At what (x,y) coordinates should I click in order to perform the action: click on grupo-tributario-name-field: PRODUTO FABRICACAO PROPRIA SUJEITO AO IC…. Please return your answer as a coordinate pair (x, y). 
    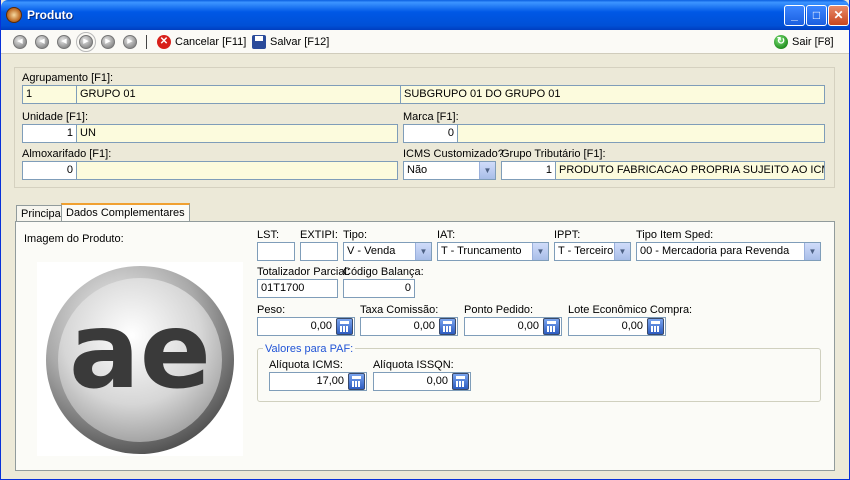
    Looking at the image, I should click on (690, 170).